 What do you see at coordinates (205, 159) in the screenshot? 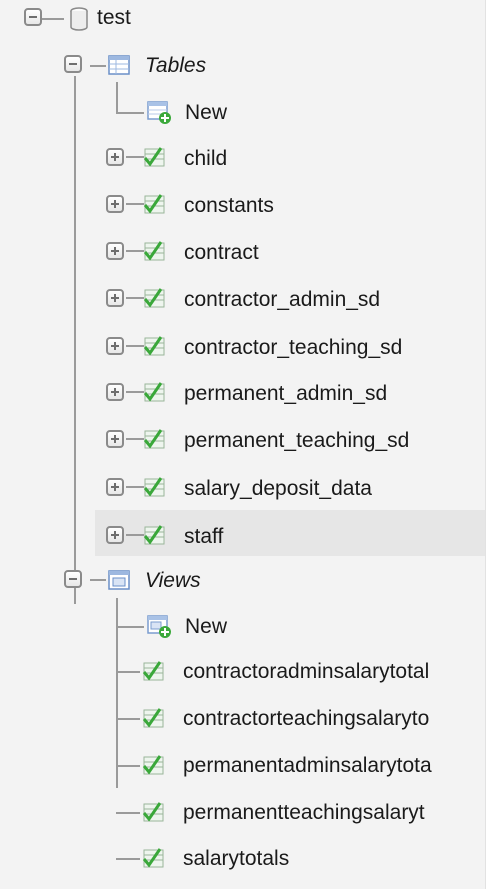
I see `table-name: child` at bounding box center [205, 159].